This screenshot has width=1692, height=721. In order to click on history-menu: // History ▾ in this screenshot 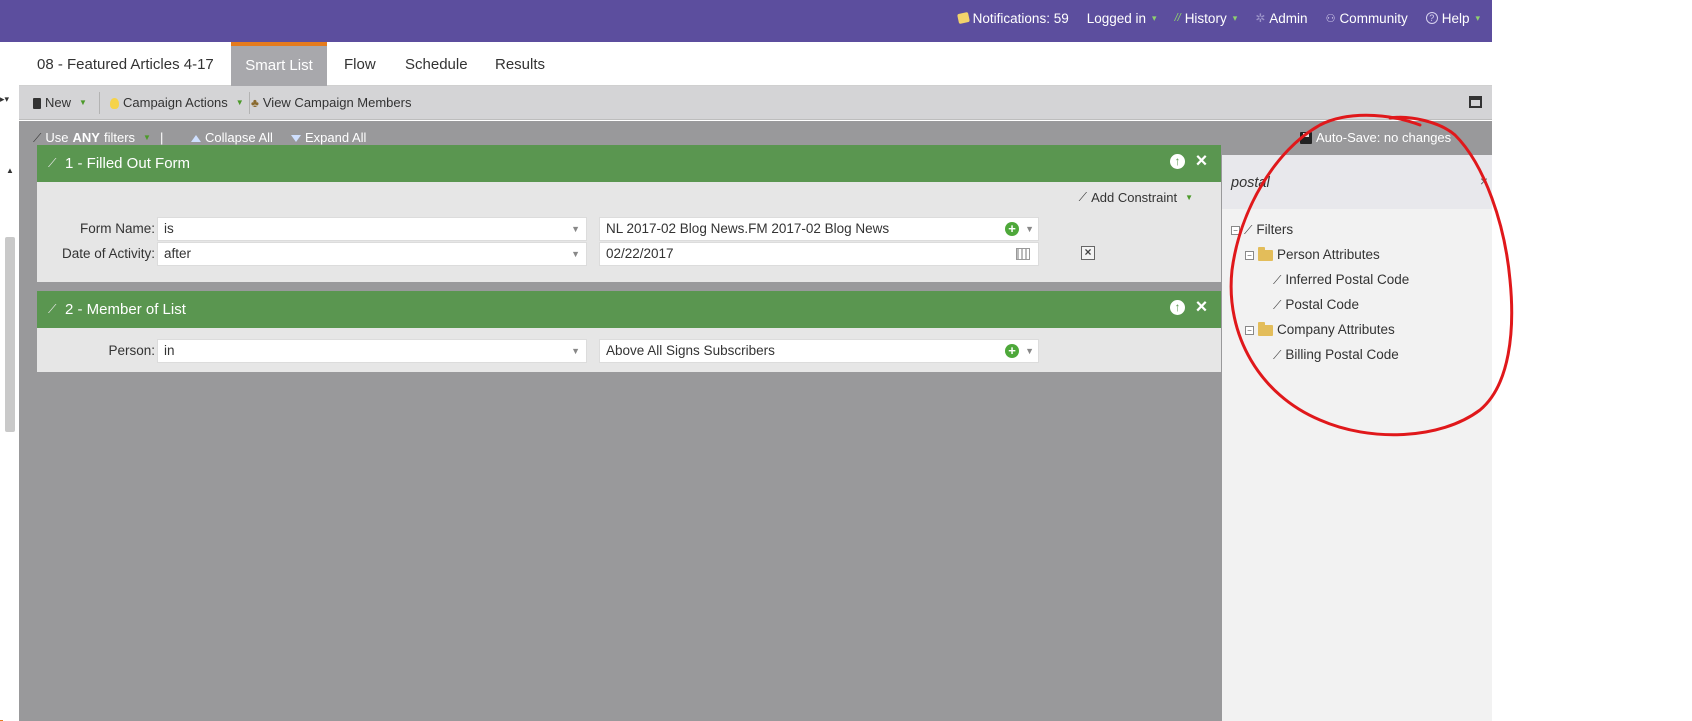, I will do `click(1206, 18)`.